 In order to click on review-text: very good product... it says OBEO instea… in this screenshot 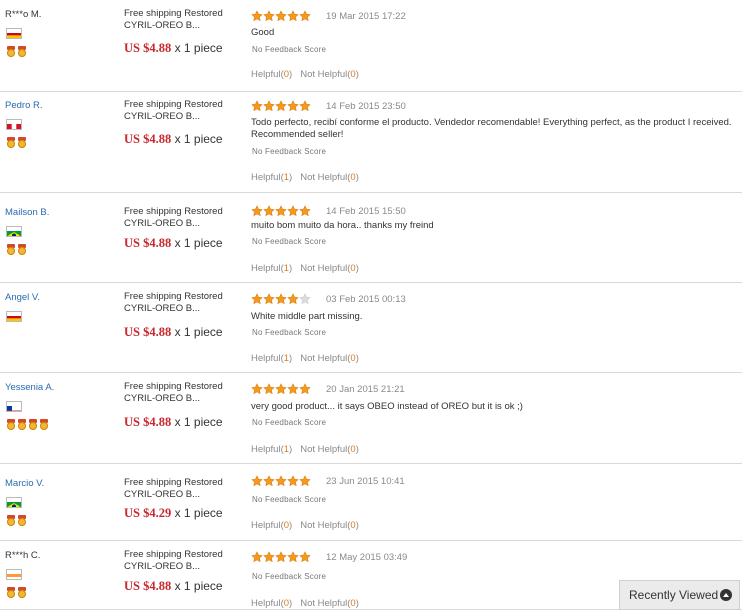, I will do `click(387, 406)`.